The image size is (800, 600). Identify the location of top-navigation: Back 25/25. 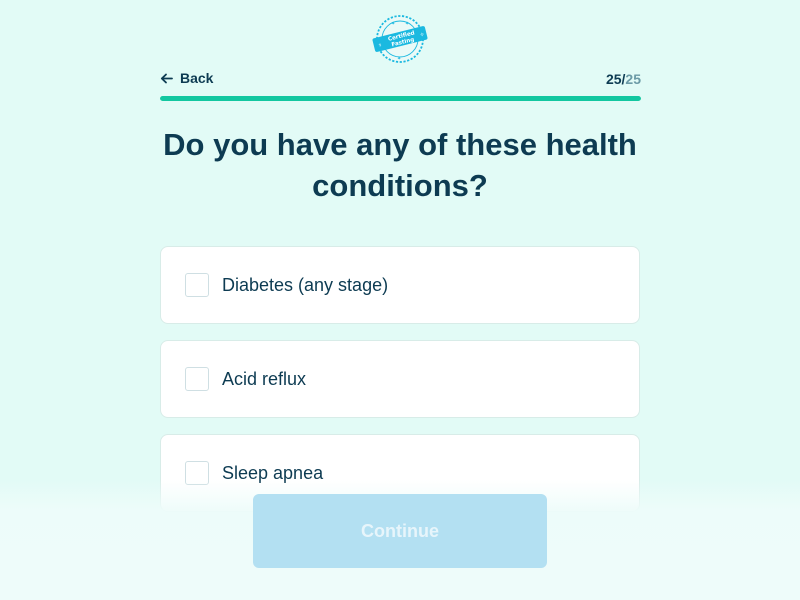
(400, 80).